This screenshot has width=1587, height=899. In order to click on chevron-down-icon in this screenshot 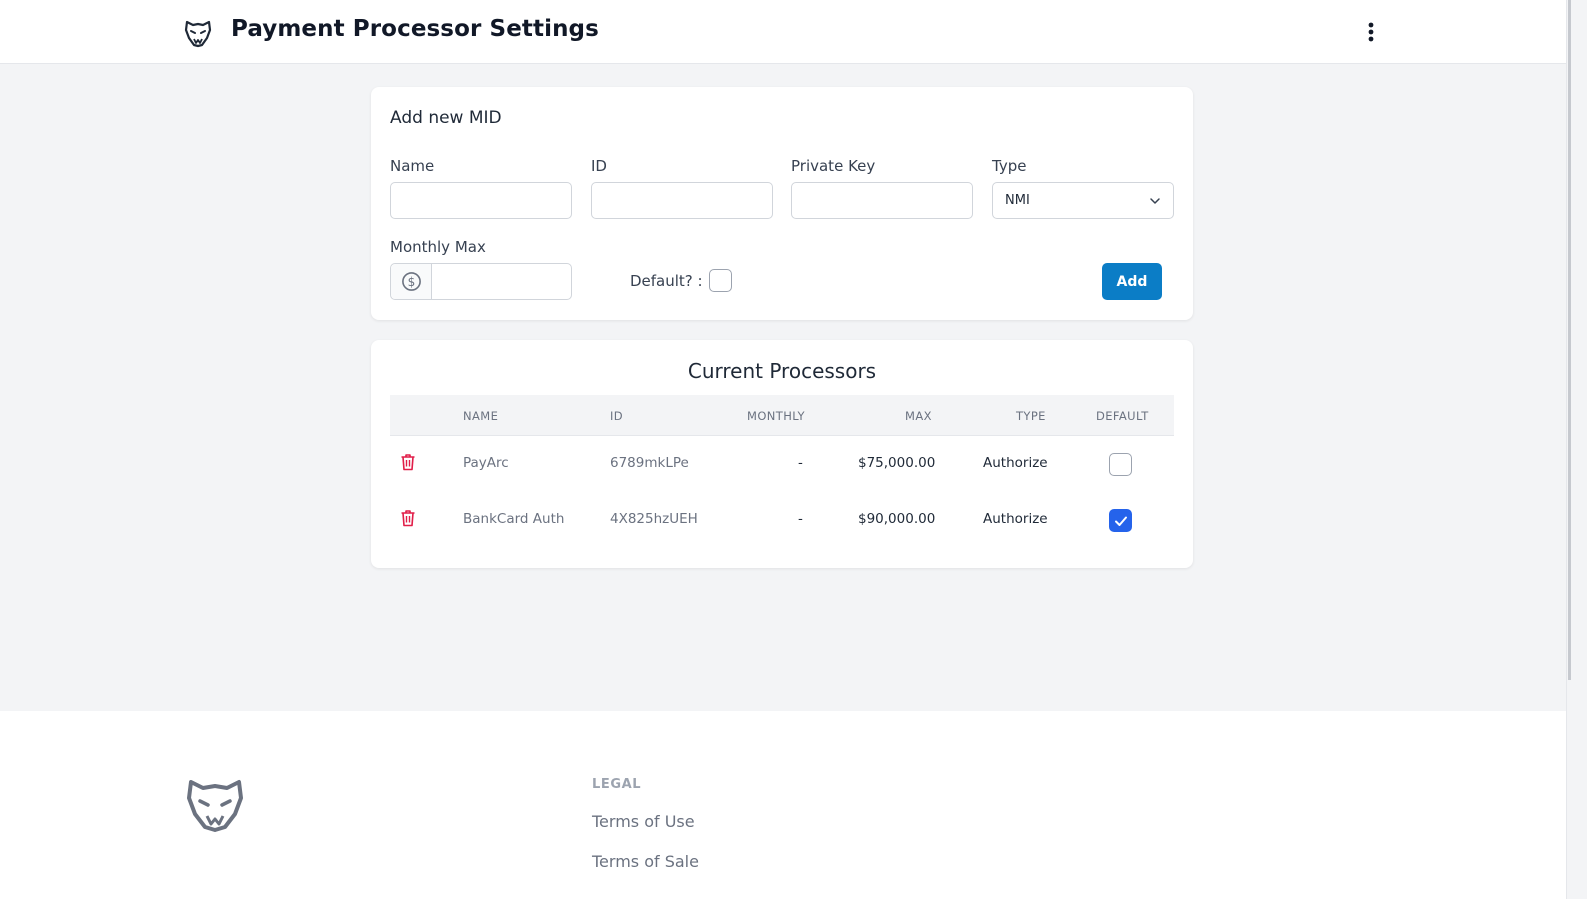, I will do `click(1155, 201)`.